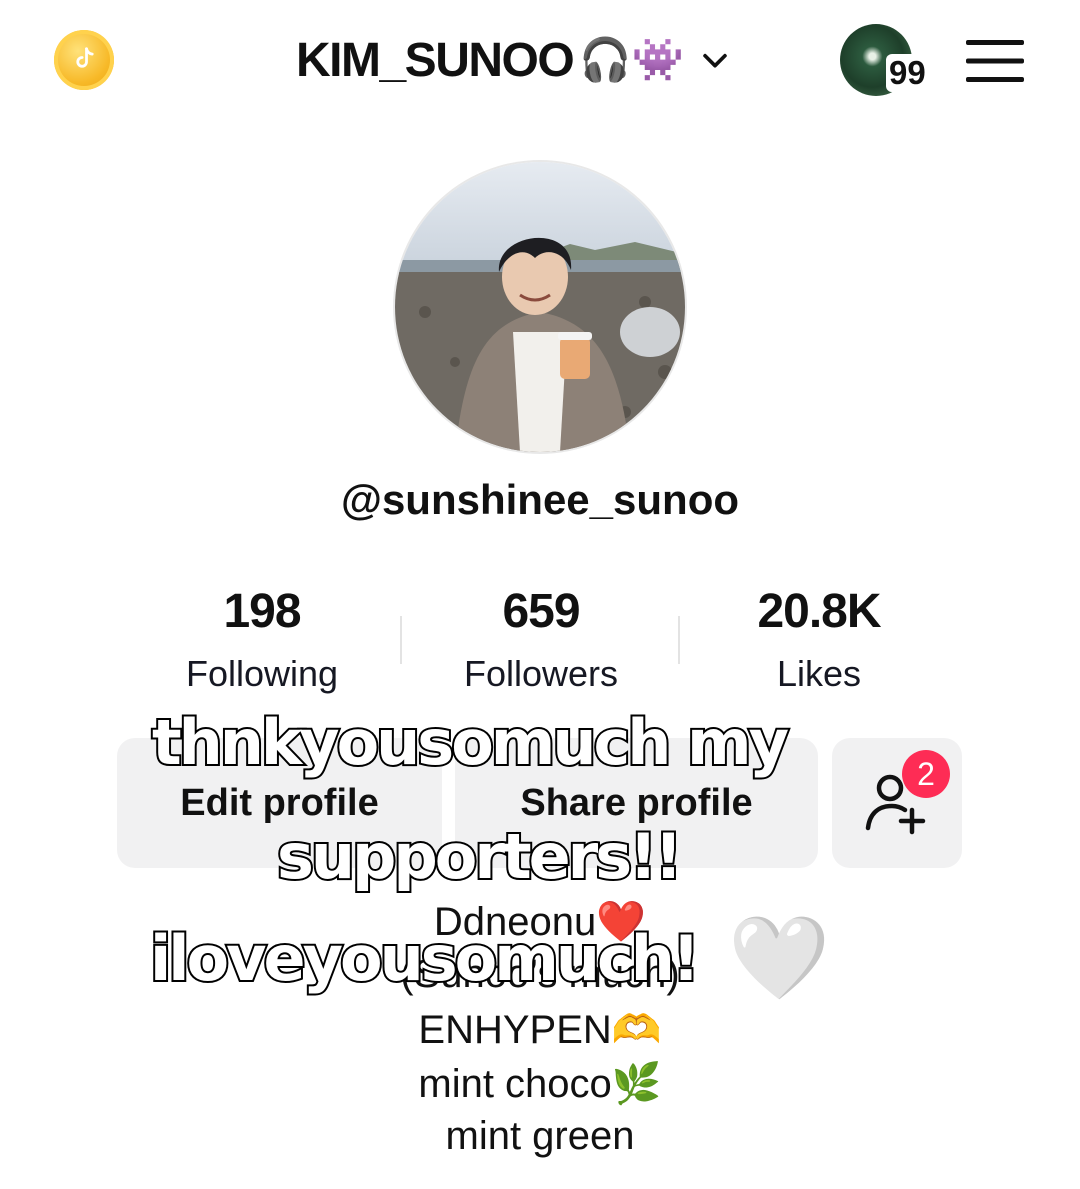 Image resolution: width=1080 pixels, height=1189 pixels. I want to click on bio-line: ENHYPEN🫶, so click(540, 1030).